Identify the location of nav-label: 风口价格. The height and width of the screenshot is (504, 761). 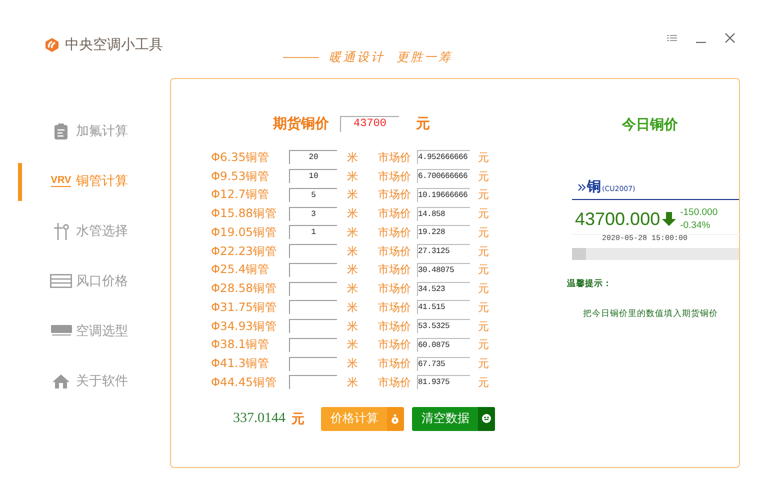
(102, 281).